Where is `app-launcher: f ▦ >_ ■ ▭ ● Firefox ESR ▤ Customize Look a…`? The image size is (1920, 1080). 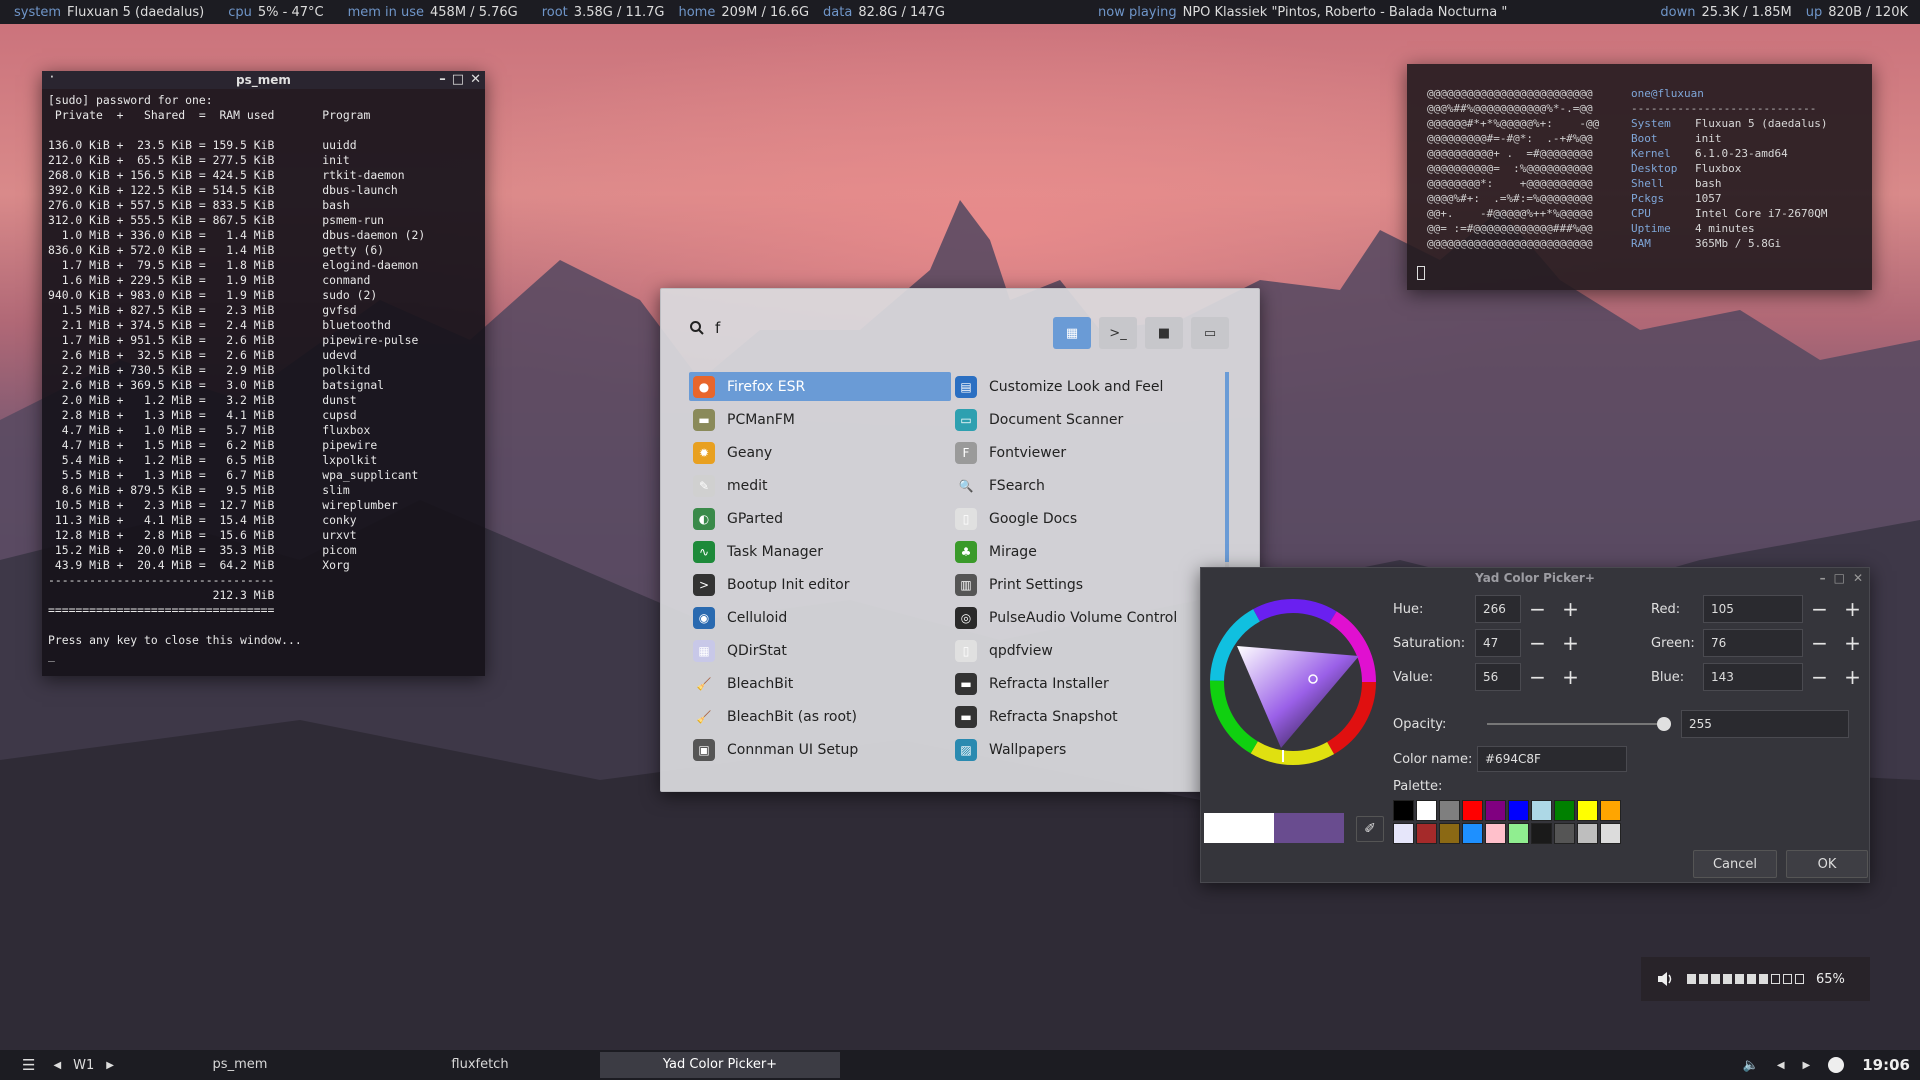
app-launcher: f ▦ >_ ■ ▭ ● Firefox ESR ▤ Customize Look a… is located at coordinates (960, 540).